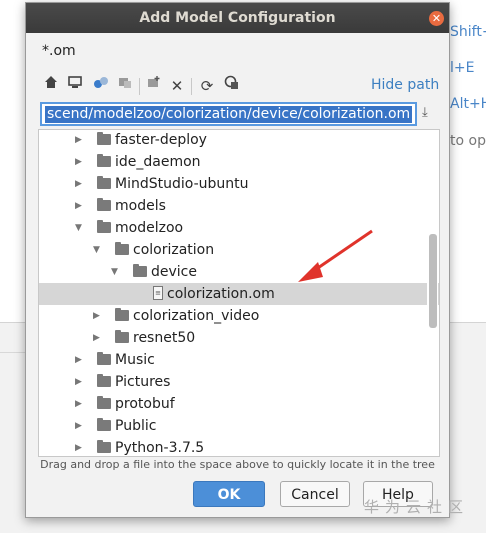 The image size is (486, 533). What do you see at coordinates (425, 112) in the screenshot?
I see `path-history-icon: ⤓` at bounding box center [425, 112].